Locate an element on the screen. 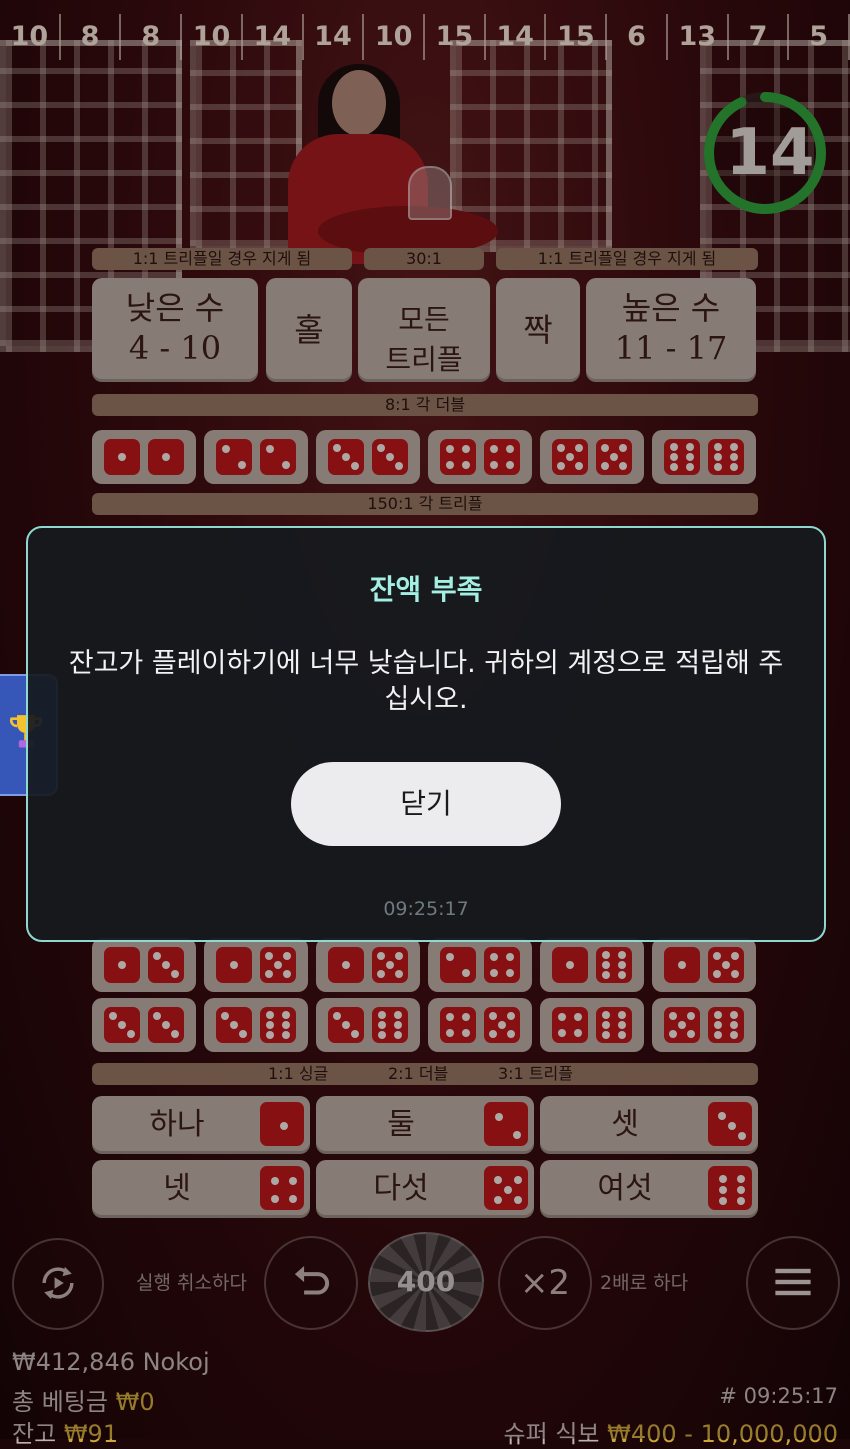 The image size is (850, 1449). dialog-timestamp: 09:25:17 is located at coordinates (426, 909).